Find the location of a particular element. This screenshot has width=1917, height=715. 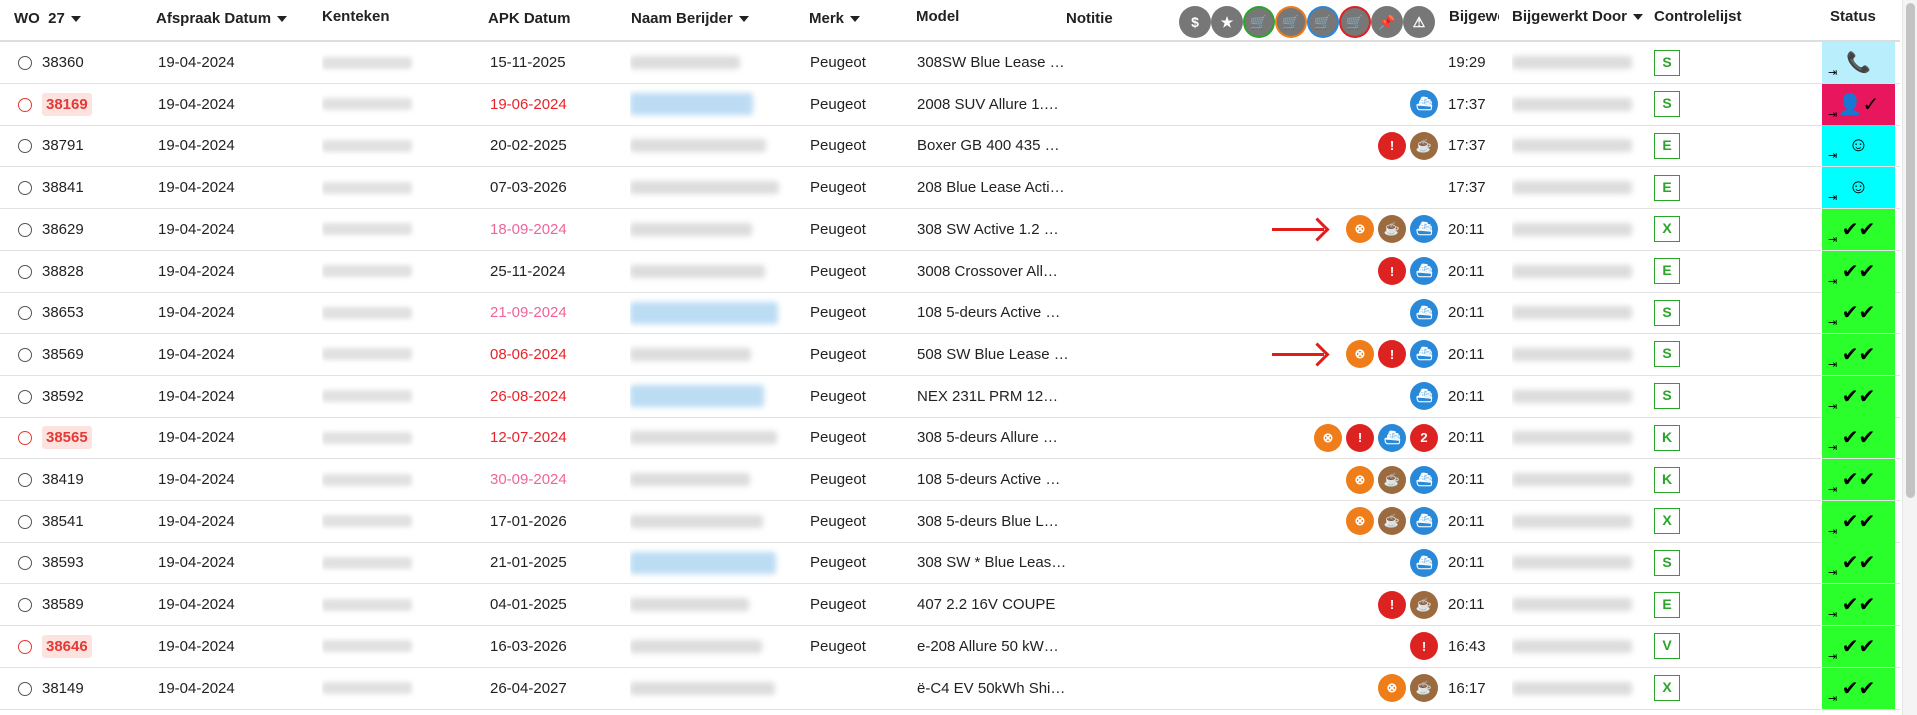

wo-number: 38828 is located at coordinates (92, 271).